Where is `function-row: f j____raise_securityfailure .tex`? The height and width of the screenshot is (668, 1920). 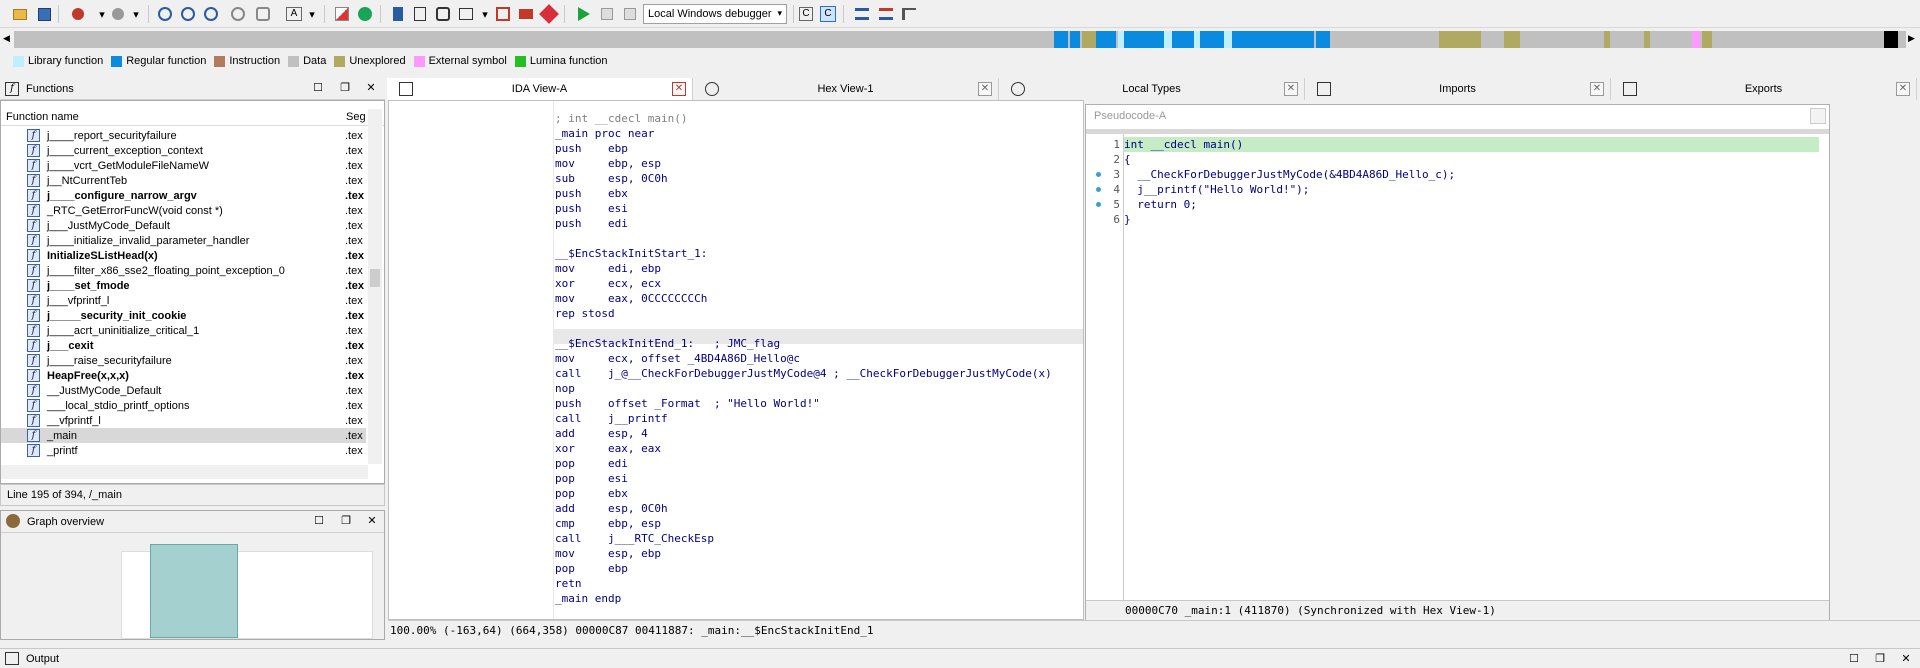 function-row: f j____raise_securityfailure .tex is located at coordinates (183, 360).